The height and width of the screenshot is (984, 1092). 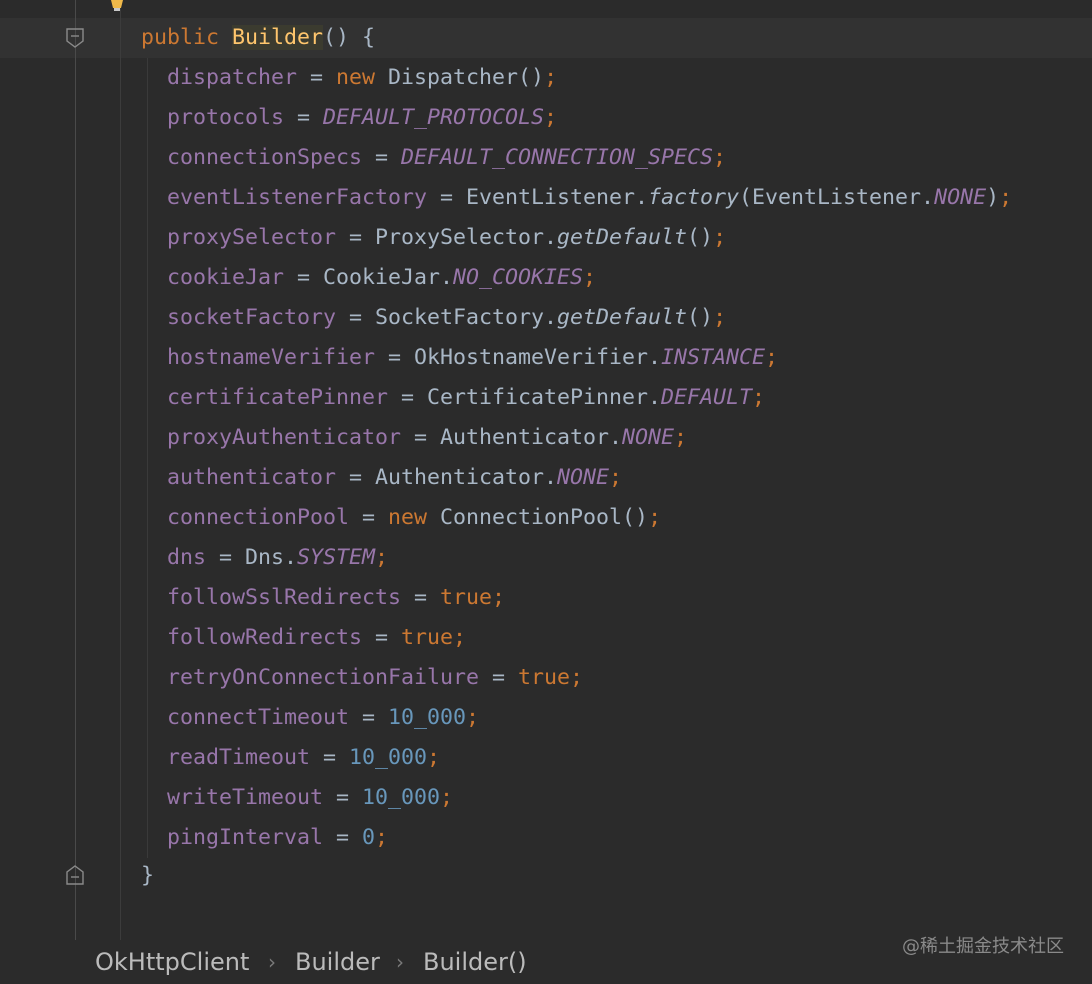 What do you see at coordinates (512, 437) in the screenshot?
I see `token-text: = Authenticator.` at bounding box center [512, 437].